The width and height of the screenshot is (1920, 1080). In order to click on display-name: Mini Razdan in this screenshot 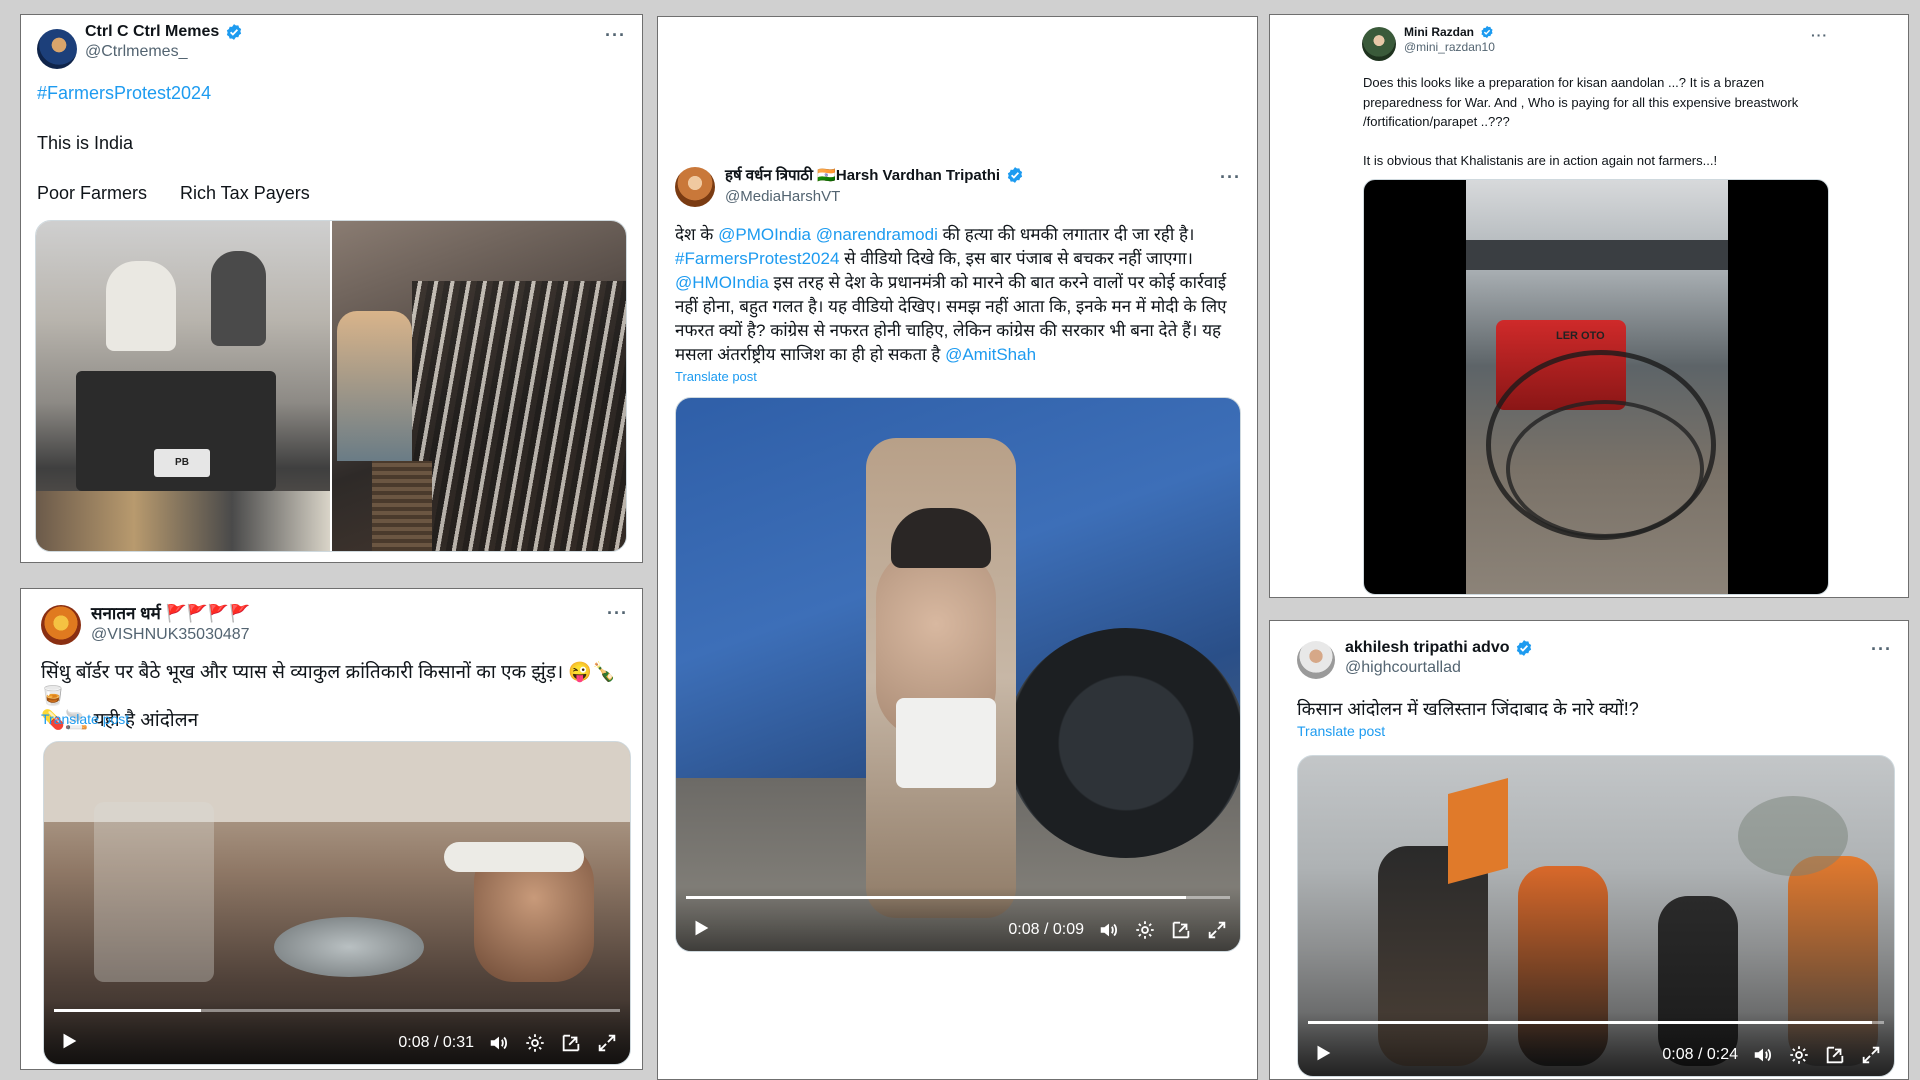, I will do `click(1439, 32)`.